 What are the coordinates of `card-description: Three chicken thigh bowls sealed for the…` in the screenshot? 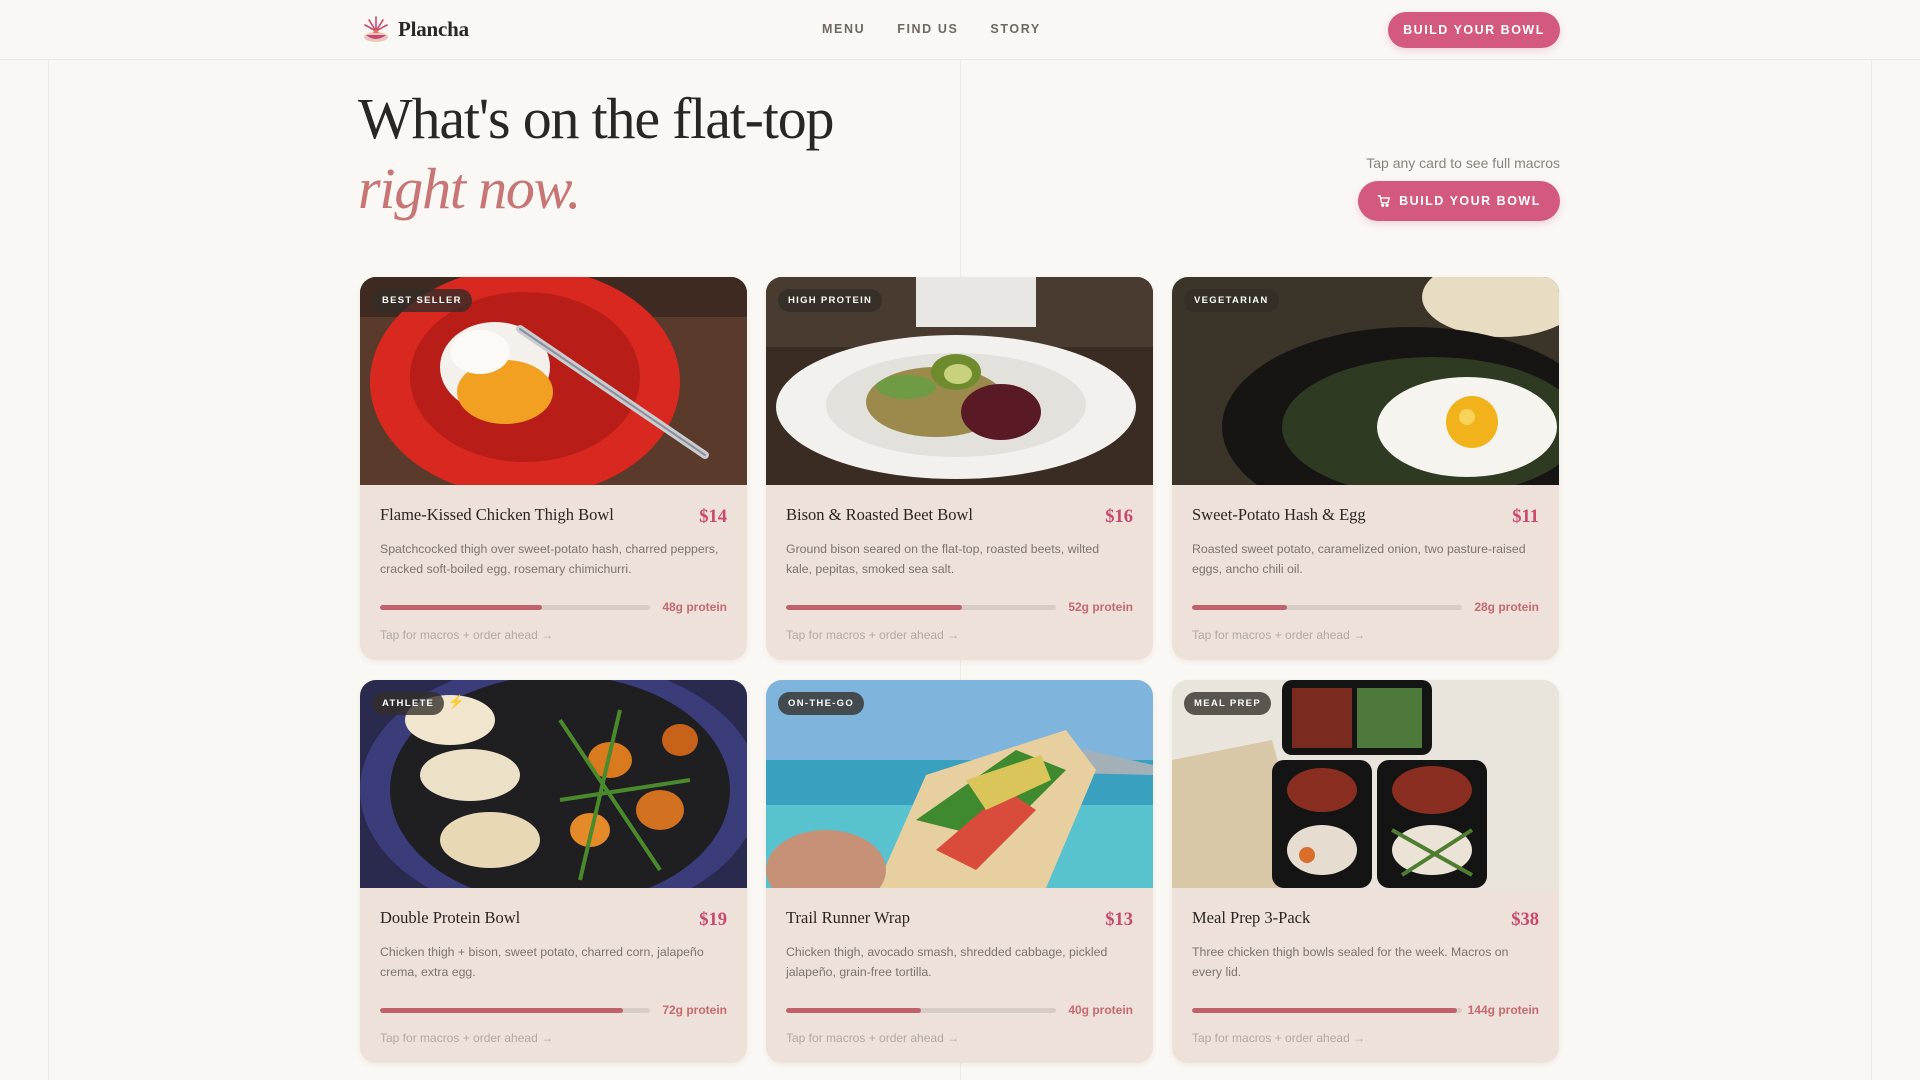 It's located at (1350, 962).